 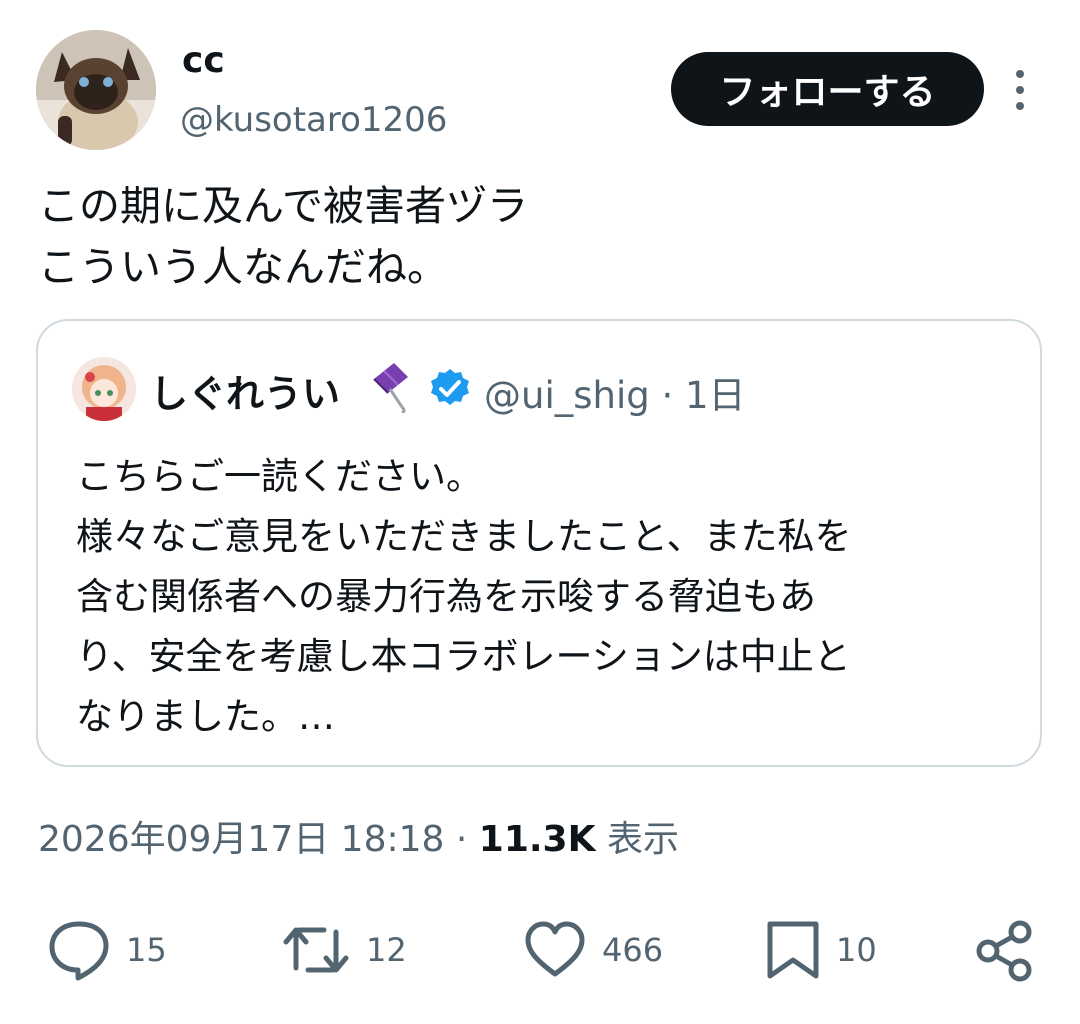 I want to click on reply-button: 15, so click(x=106, y=950).